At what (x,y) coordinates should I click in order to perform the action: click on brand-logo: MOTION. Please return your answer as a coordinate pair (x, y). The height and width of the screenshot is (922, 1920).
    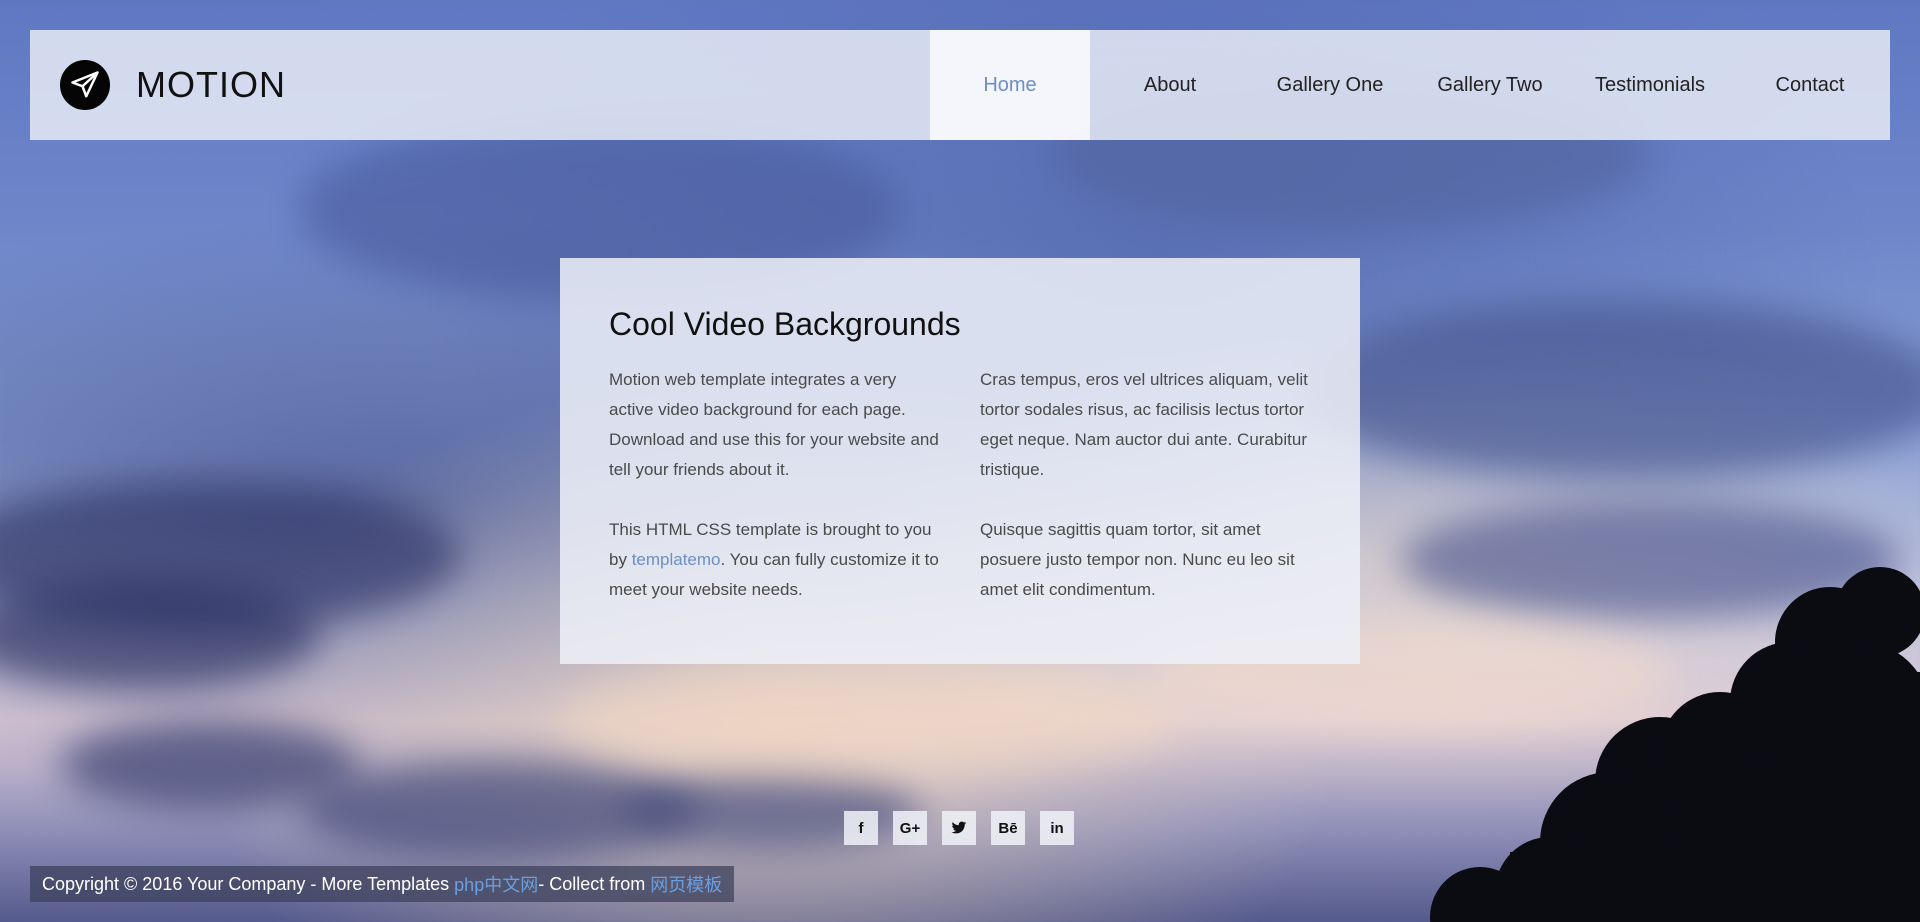
    Looking at the image, I should click on (173, 85).